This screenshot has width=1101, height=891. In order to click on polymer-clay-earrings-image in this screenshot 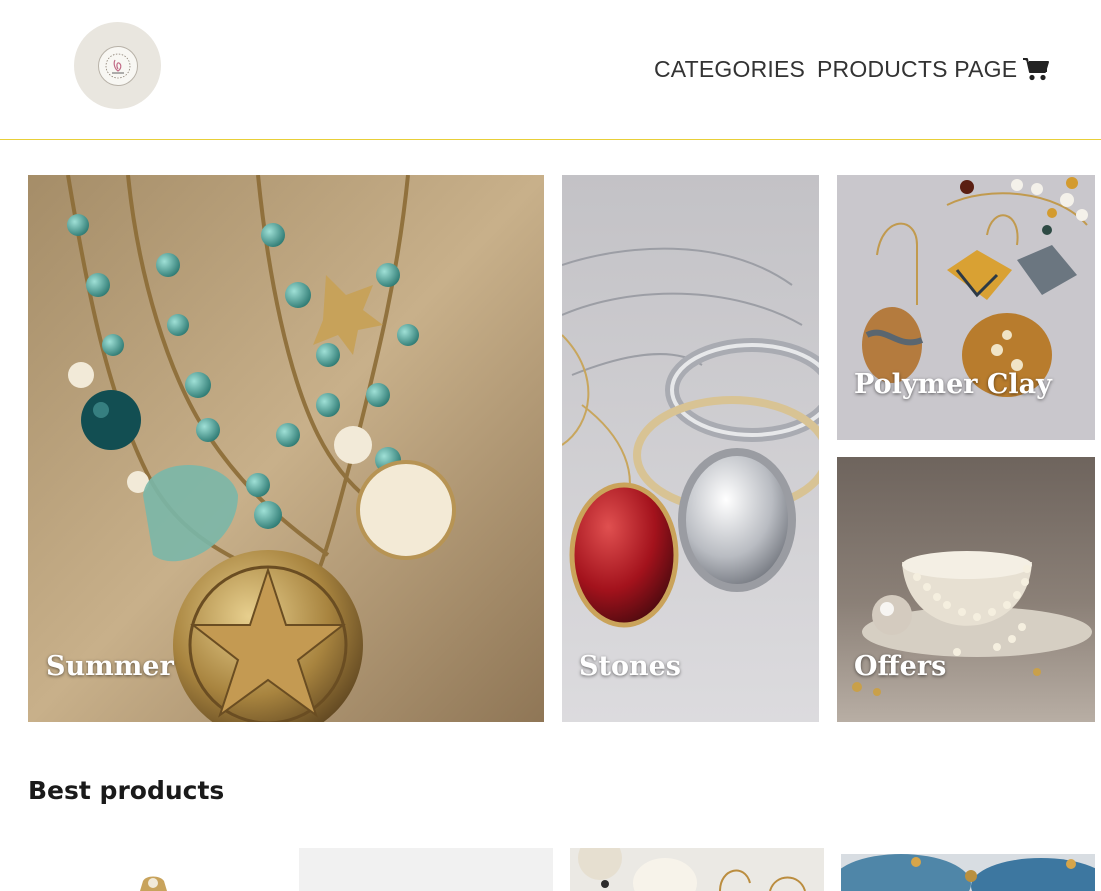, I will do `click(966, 307)`.